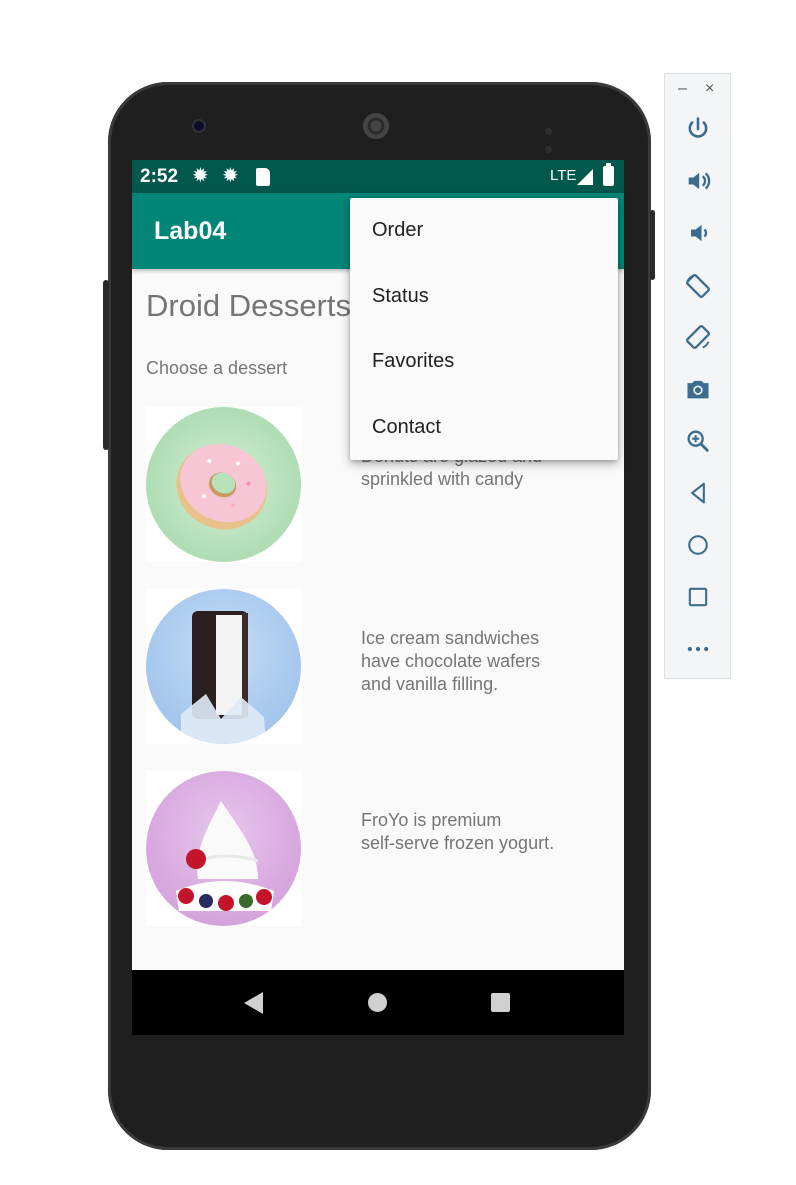  What do you see at coordinates (698, 441) in the screenshot?
I see `zoom-icon` at bounding box center [698, 441].